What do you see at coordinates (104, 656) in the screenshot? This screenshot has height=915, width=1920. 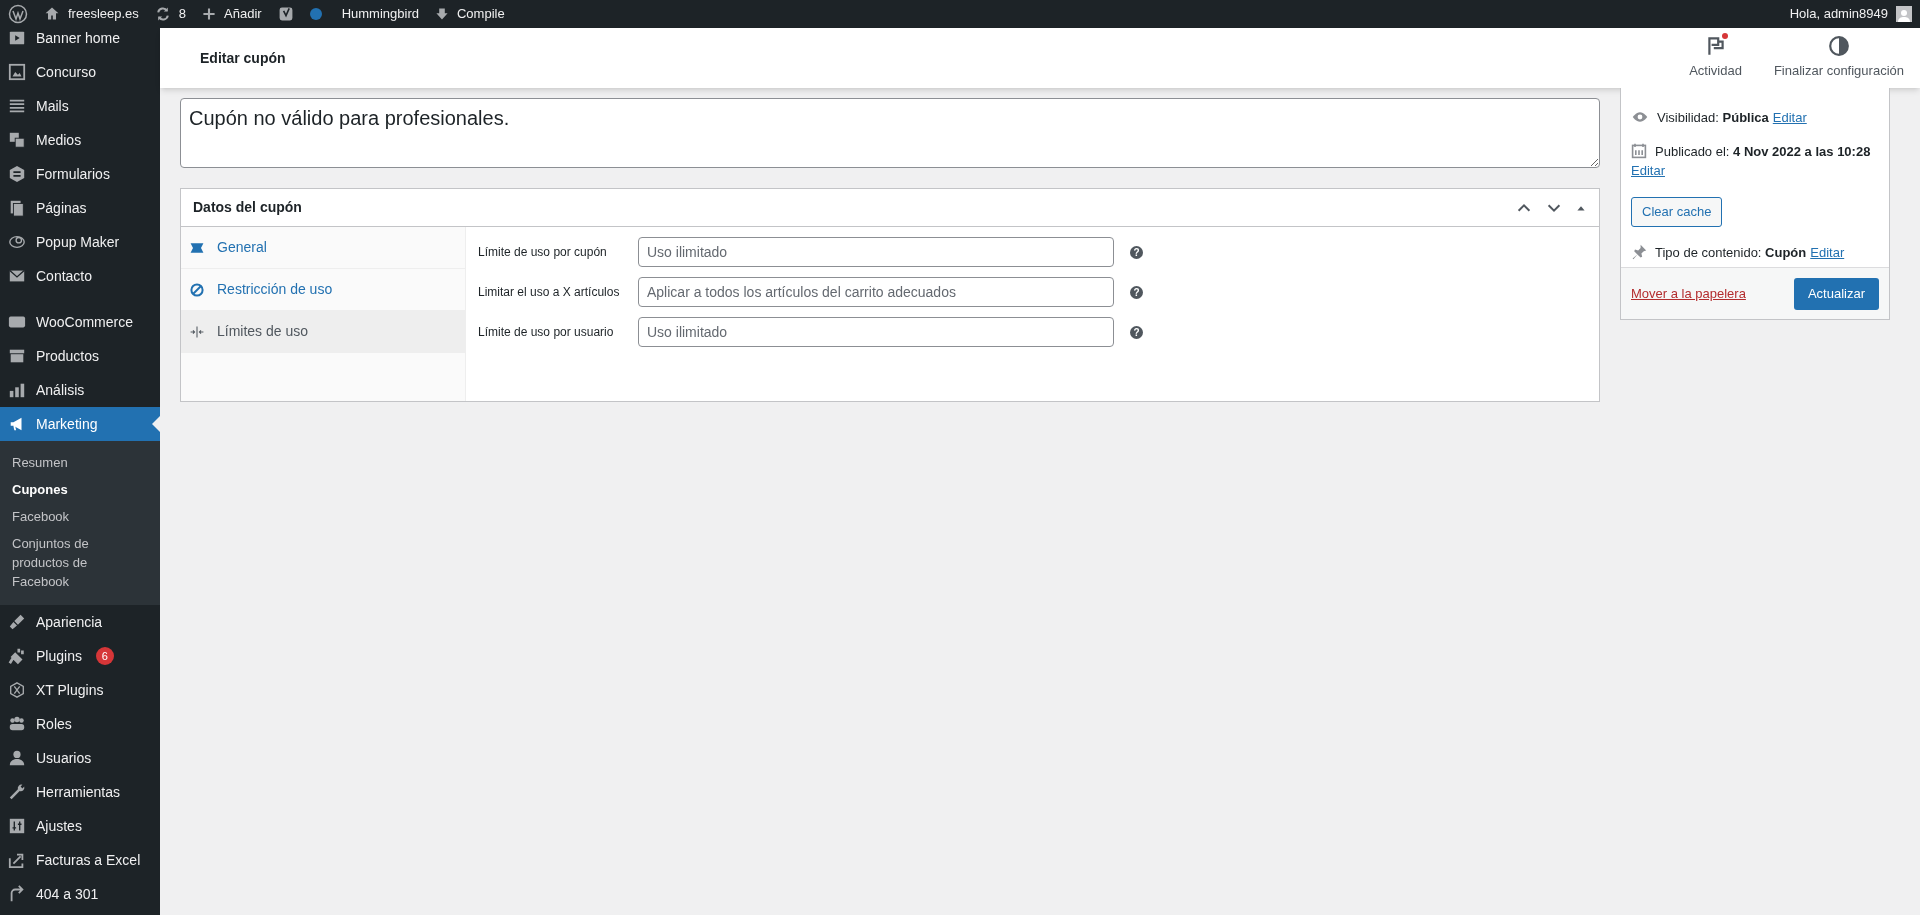 I see `count-badge: 6` at bounding box center [104, 656].